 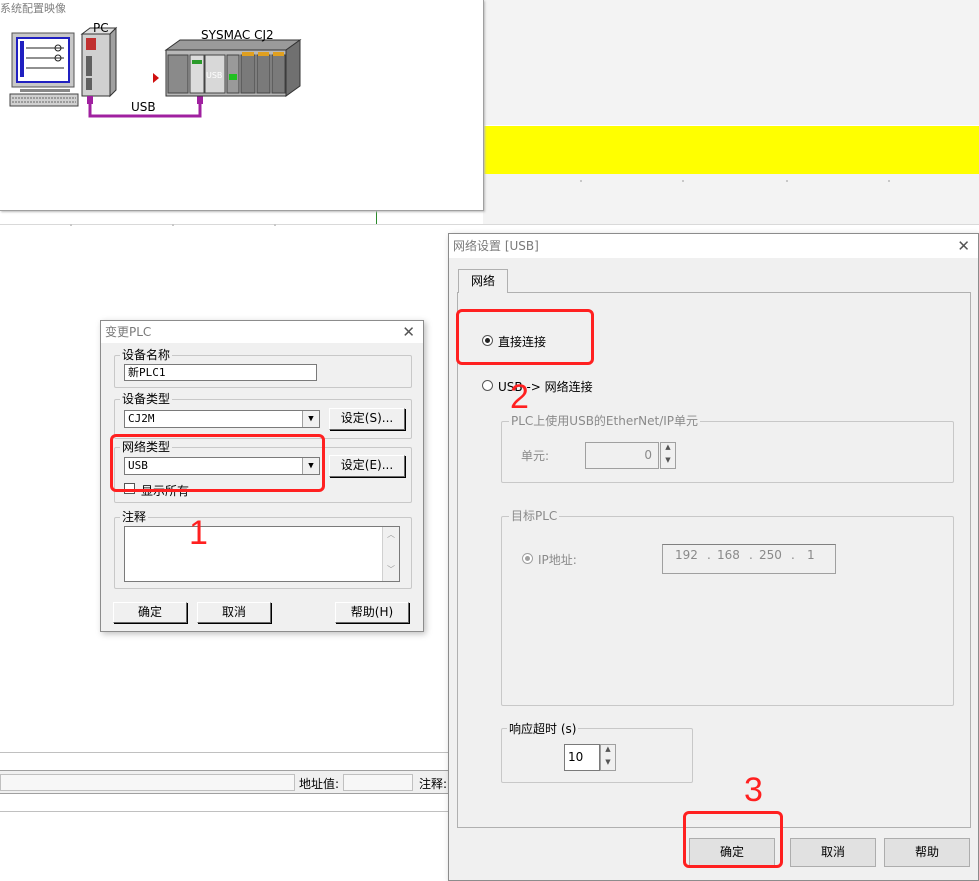 I want to click on unit-input: 0, so click(x=622, y=455).